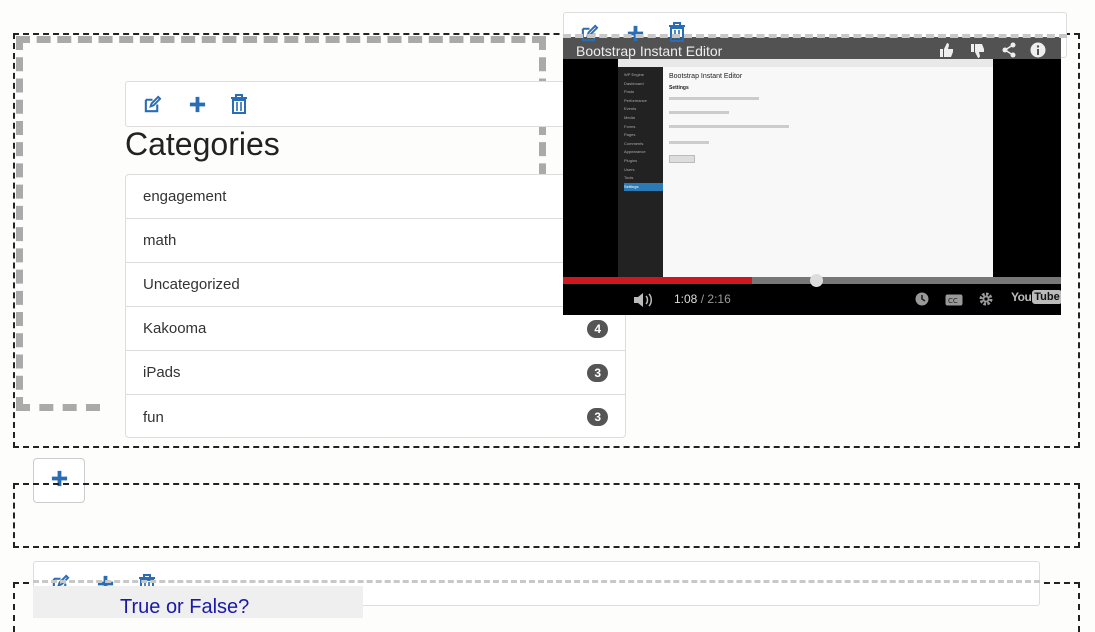 This screenshot has height=632, width=1095. Describe the element at coordinates (375, 373) in the screenshot. I see `list-item: iPads 3` at that location.